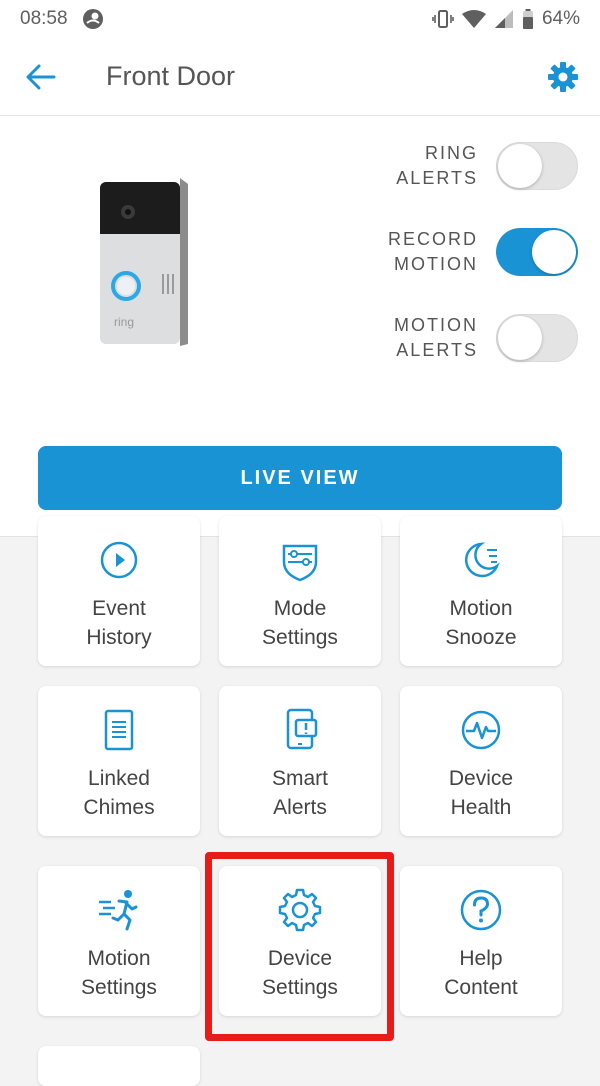 Image resolution: width=600 pixels, height=1086 pixels. I want to click on settings-button, so click(563, 77).